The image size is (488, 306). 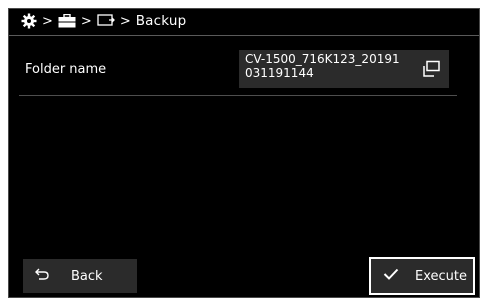 I want to click on back-button: Back, so click(x=80, y=276).